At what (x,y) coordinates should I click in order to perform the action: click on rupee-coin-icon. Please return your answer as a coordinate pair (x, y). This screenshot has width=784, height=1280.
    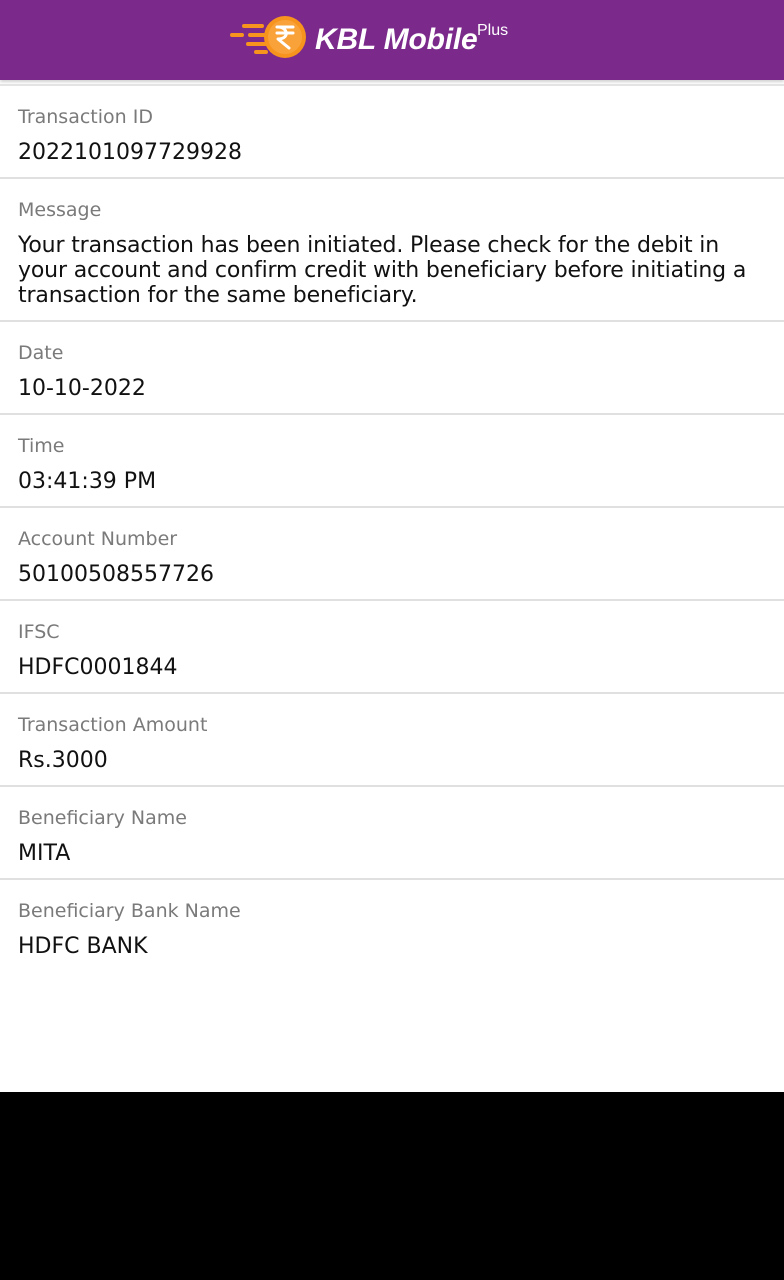
    Looking at the image, I should click on (268, 37).